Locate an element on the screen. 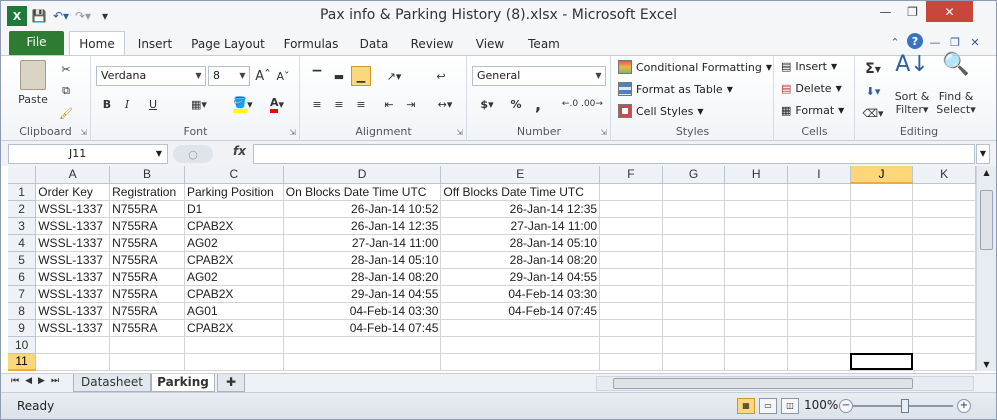  cell: 27-Jan-14 11:00 is located at coordinates (520, 226).